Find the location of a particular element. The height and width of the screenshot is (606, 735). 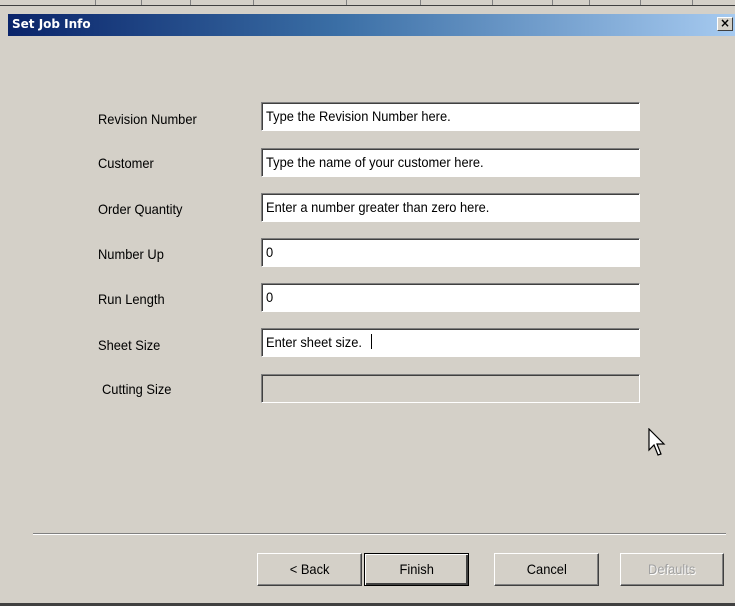

close-icon: × is located at coordinates (725, 23).